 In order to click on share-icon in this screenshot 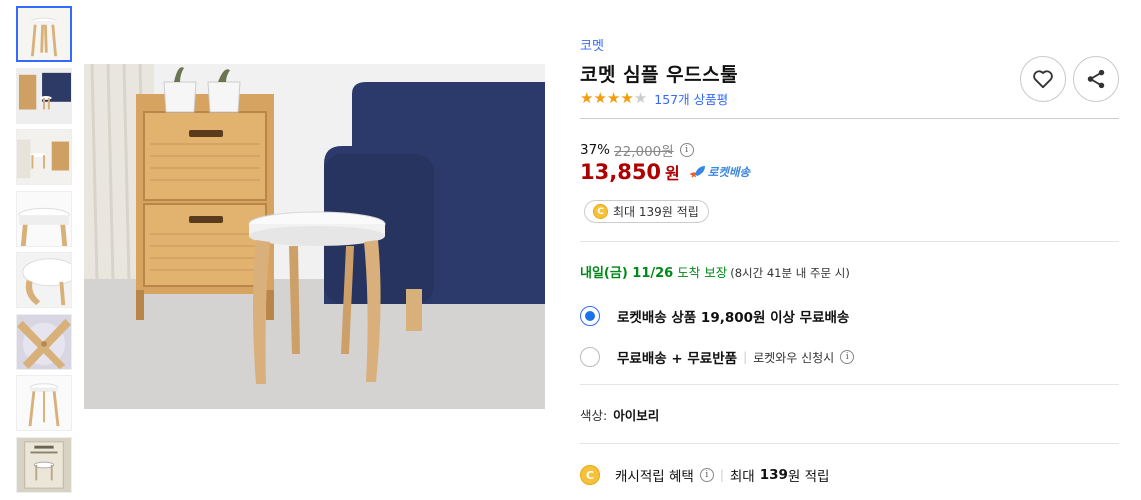, I will do `click(1096, 79)`.